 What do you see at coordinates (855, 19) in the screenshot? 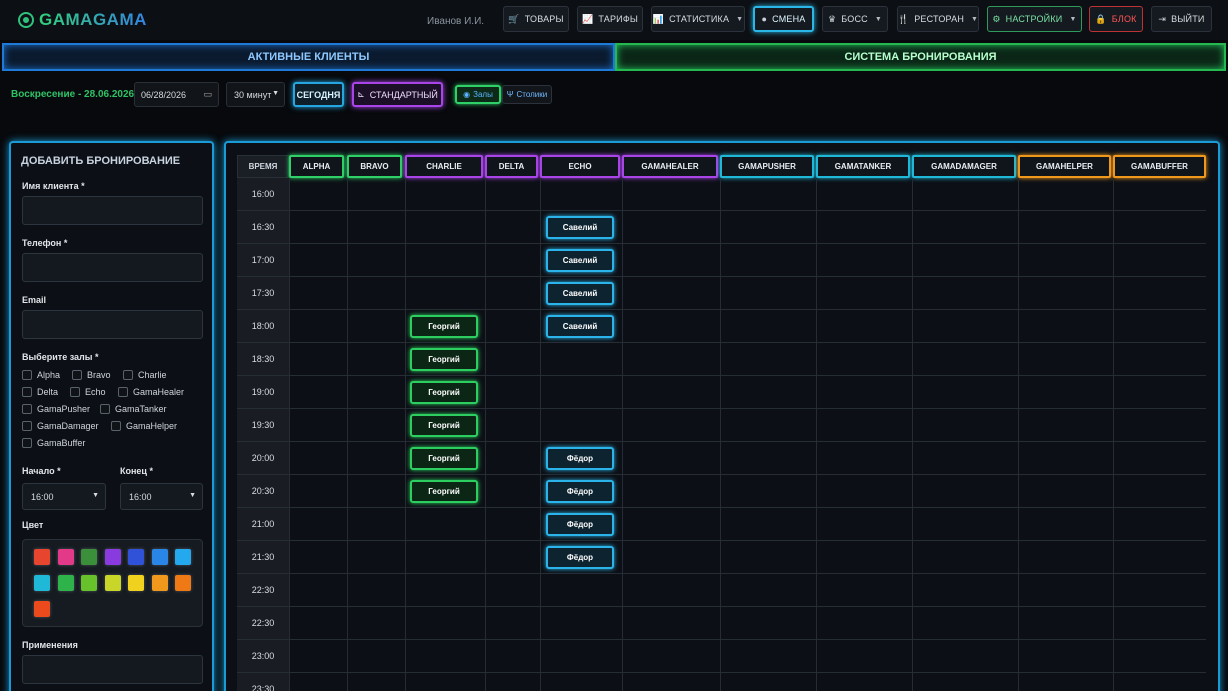
I see `boss-nav-button: ♛ БОСС ▼` at bounding box center [855, 19].